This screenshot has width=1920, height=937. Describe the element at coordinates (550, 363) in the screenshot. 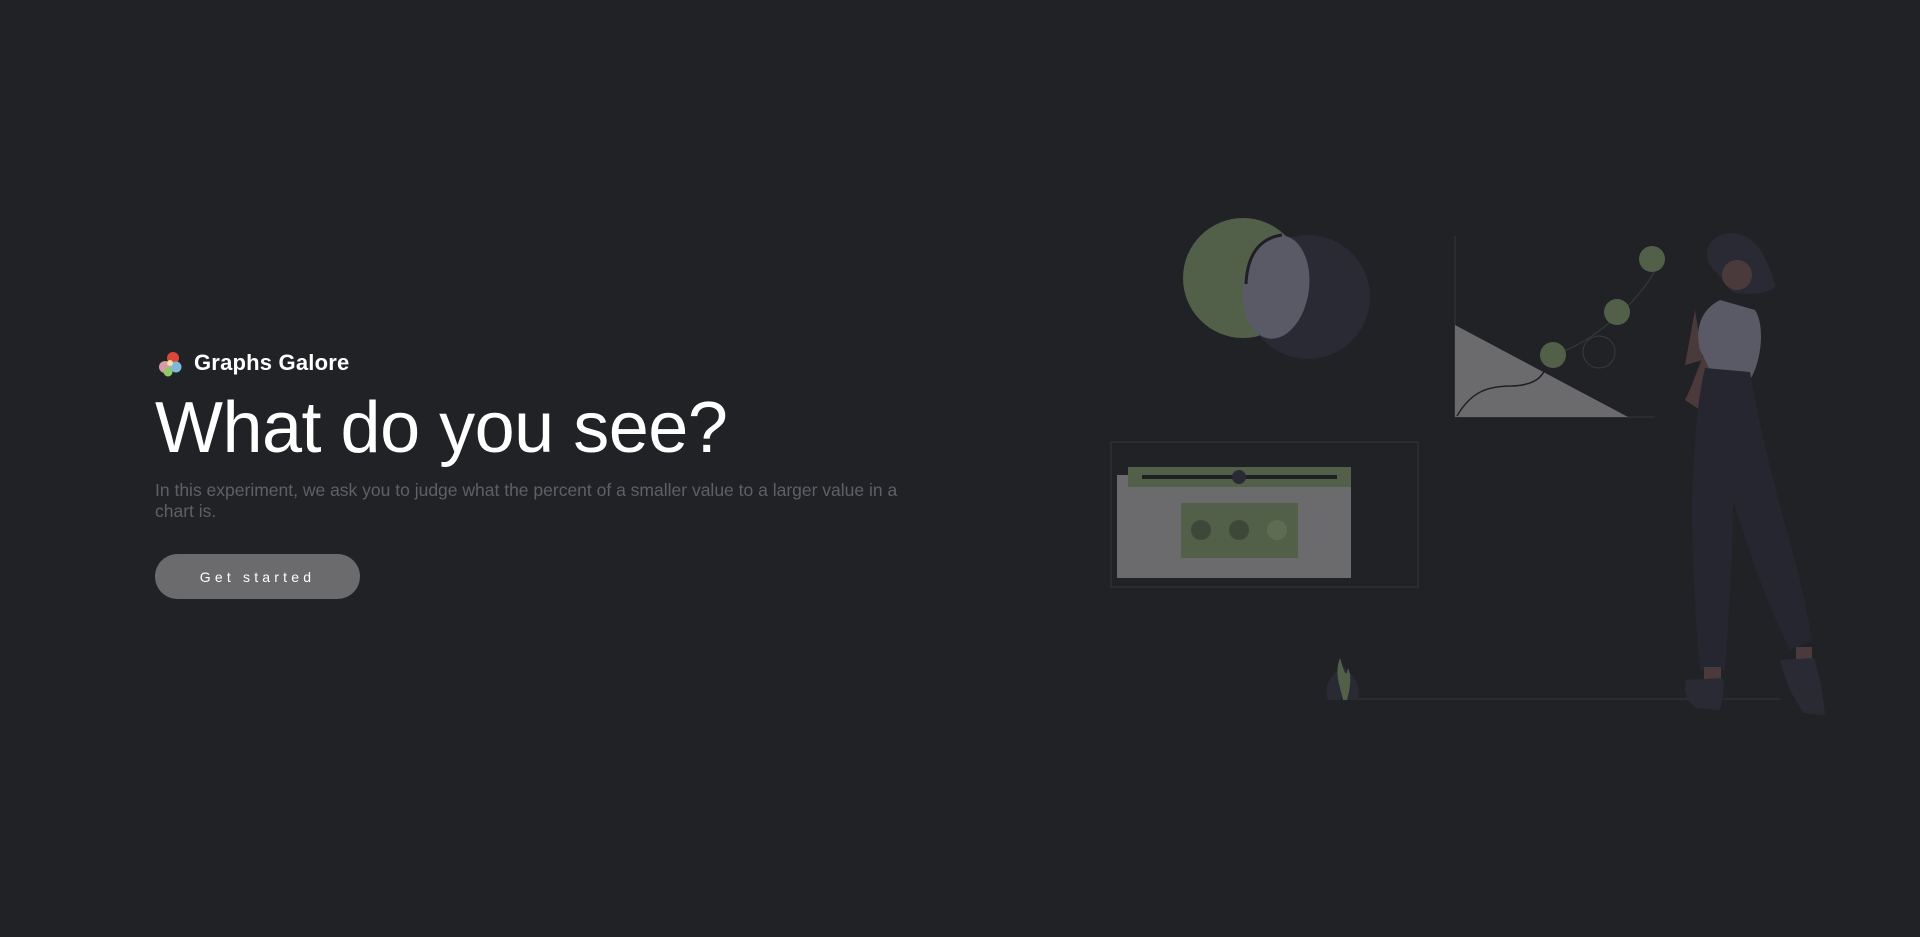

I see `brand: Graphs Galore` at that location.